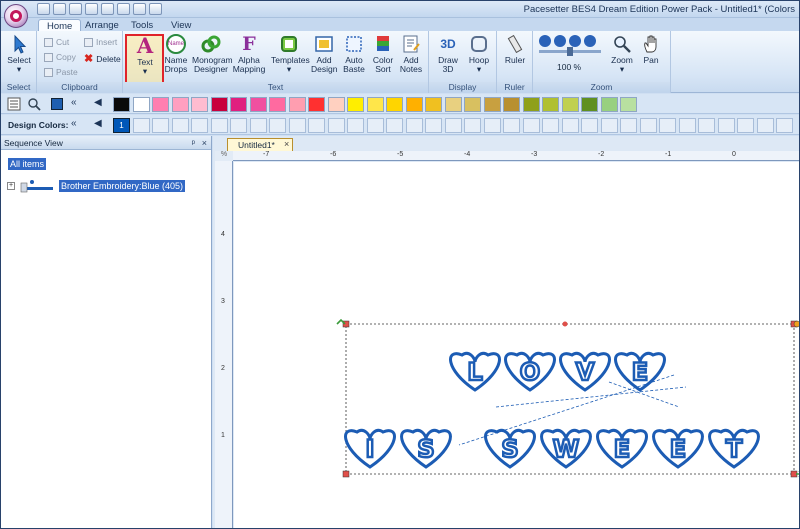 The height and width of the screenshot is (529, 800). I want to click on design-color-1: 1, so click(121, 125).